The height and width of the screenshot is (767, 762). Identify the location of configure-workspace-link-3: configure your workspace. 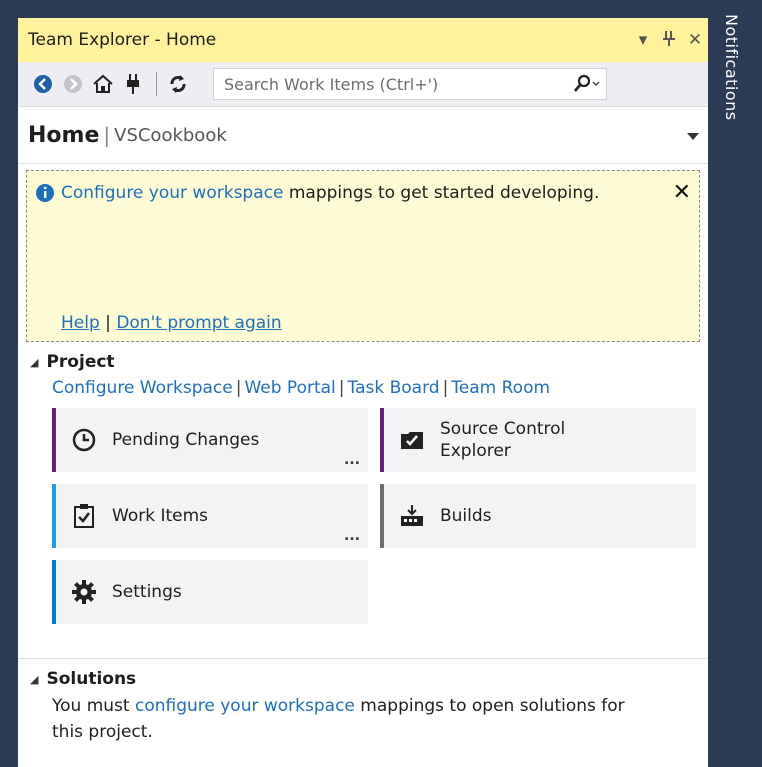
(245, 706).